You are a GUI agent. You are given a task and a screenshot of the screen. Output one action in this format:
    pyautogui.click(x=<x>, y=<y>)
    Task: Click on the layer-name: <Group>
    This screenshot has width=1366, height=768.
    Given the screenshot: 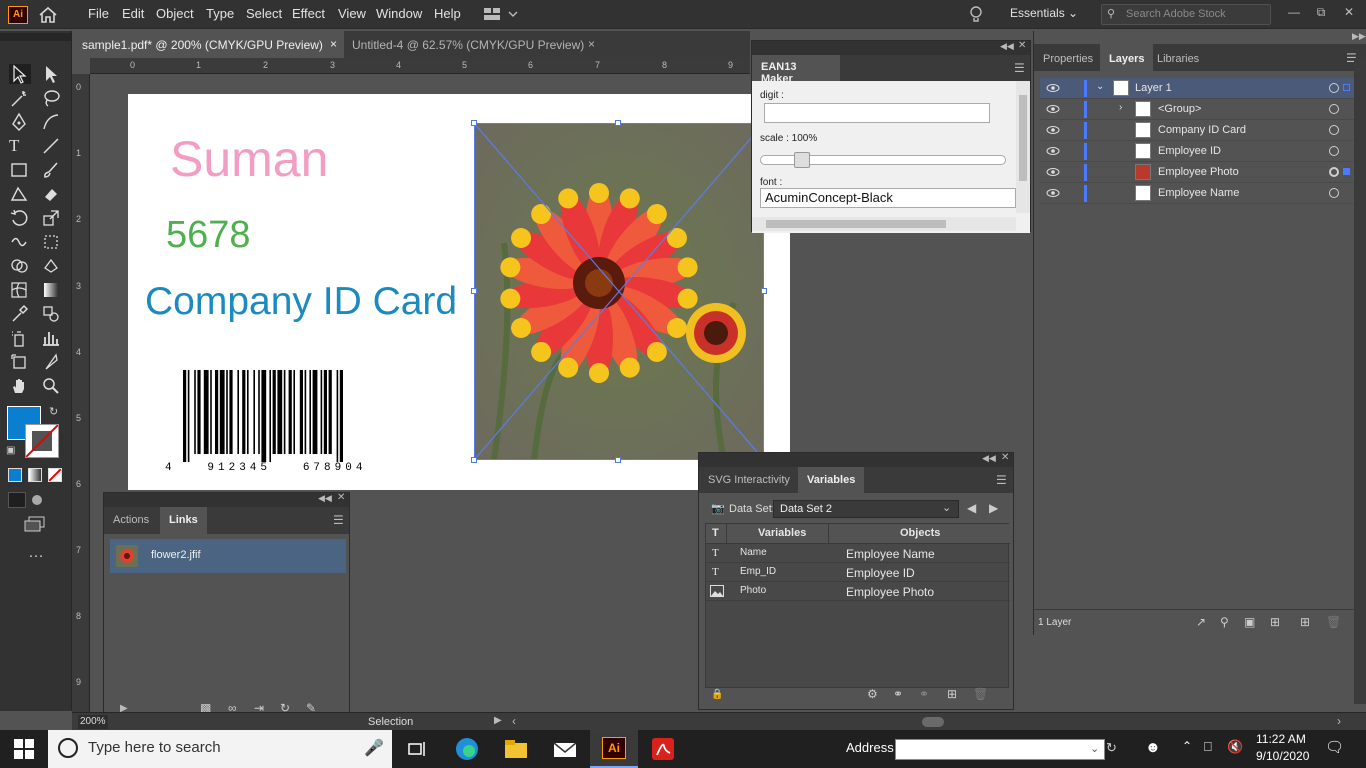 What is the action you would take?
    pyautogui.click(x=1179, y=109)
    